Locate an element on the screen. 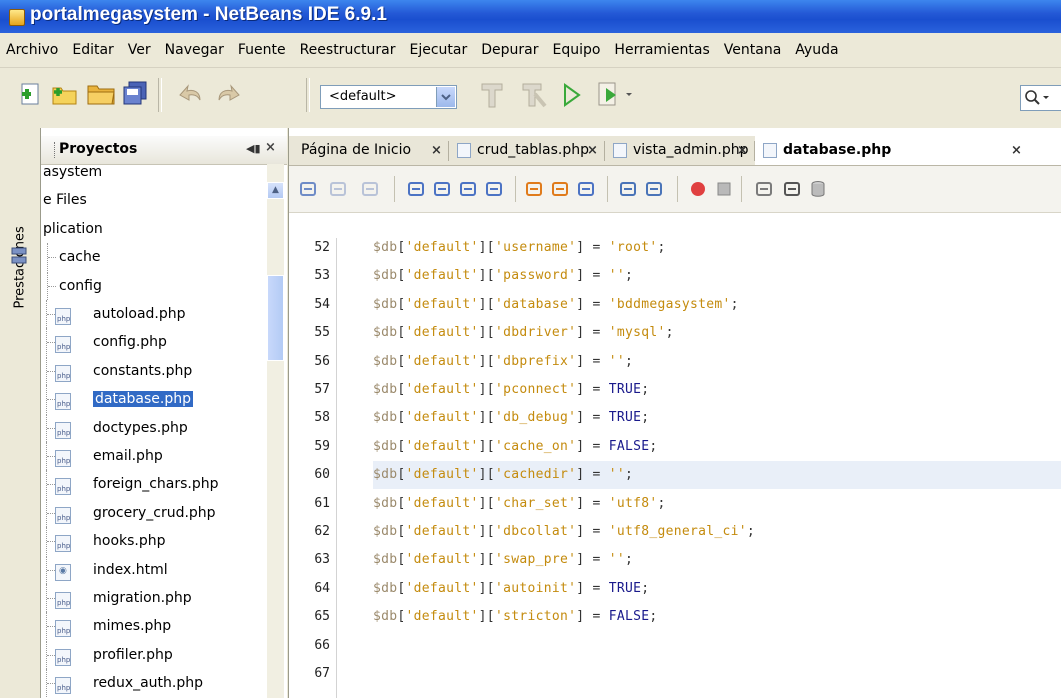 Image resolution: width=1061 pixels, height=698 pixels. previous-bookmark-icon is located at coordinates (534, 189).